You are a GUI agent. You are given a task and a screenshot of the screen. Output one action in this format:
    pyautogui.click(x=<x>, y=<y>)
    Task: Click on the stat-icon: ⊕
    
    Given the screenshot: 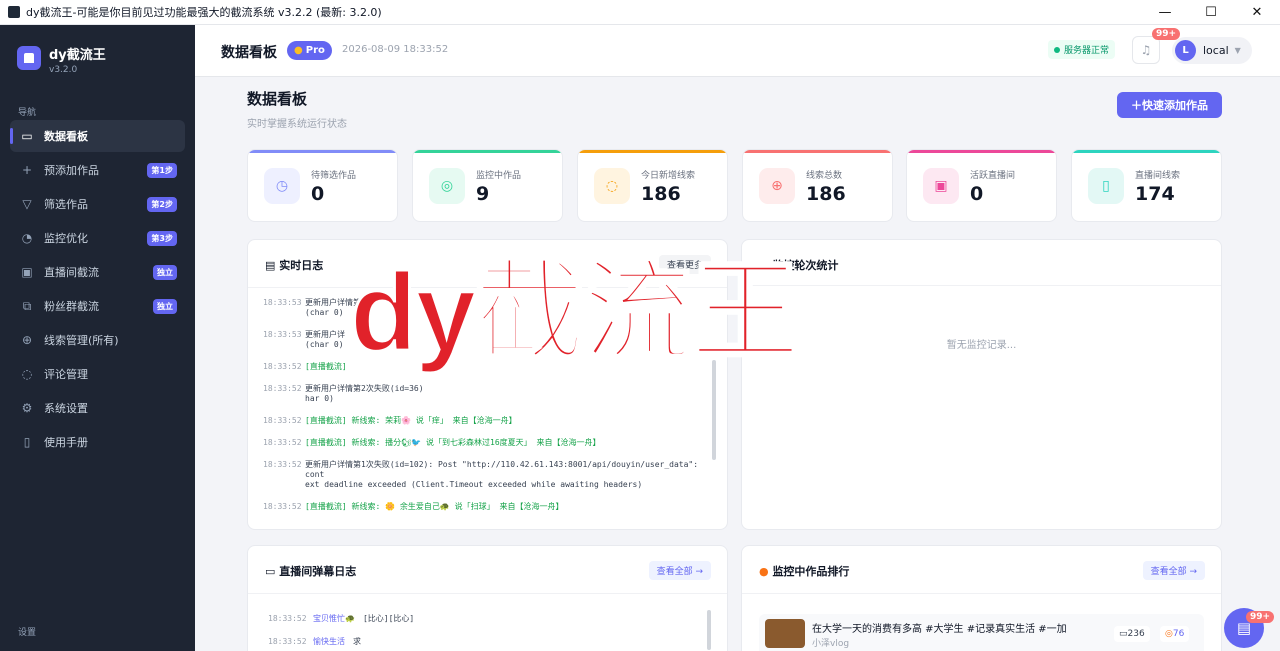 What is the action you would take?
    pyautogui.click(x=777, y=186)
    